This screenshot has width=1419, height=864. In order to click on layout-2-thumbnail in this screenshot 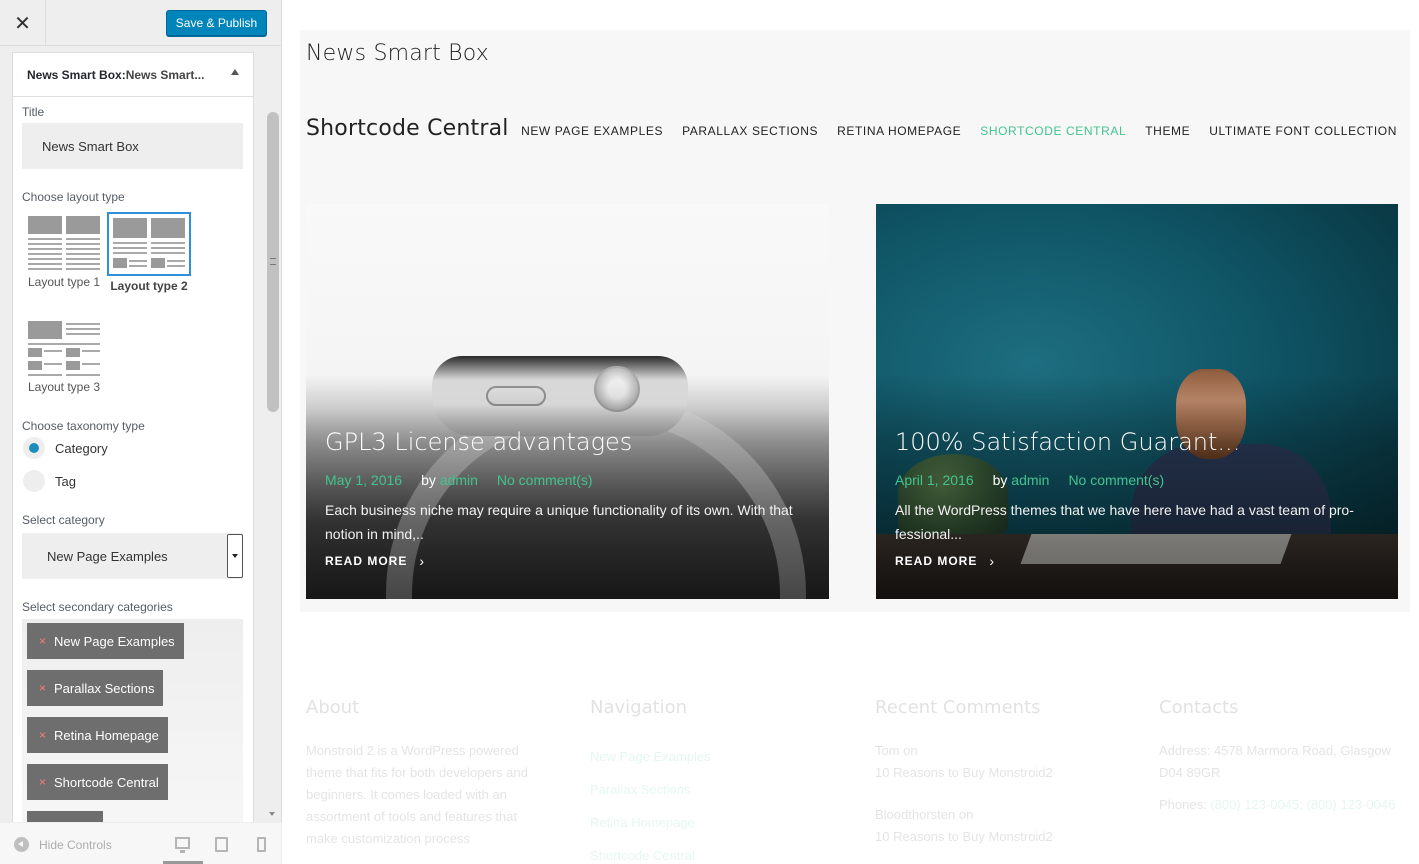, I will do `click(149, 244)`.